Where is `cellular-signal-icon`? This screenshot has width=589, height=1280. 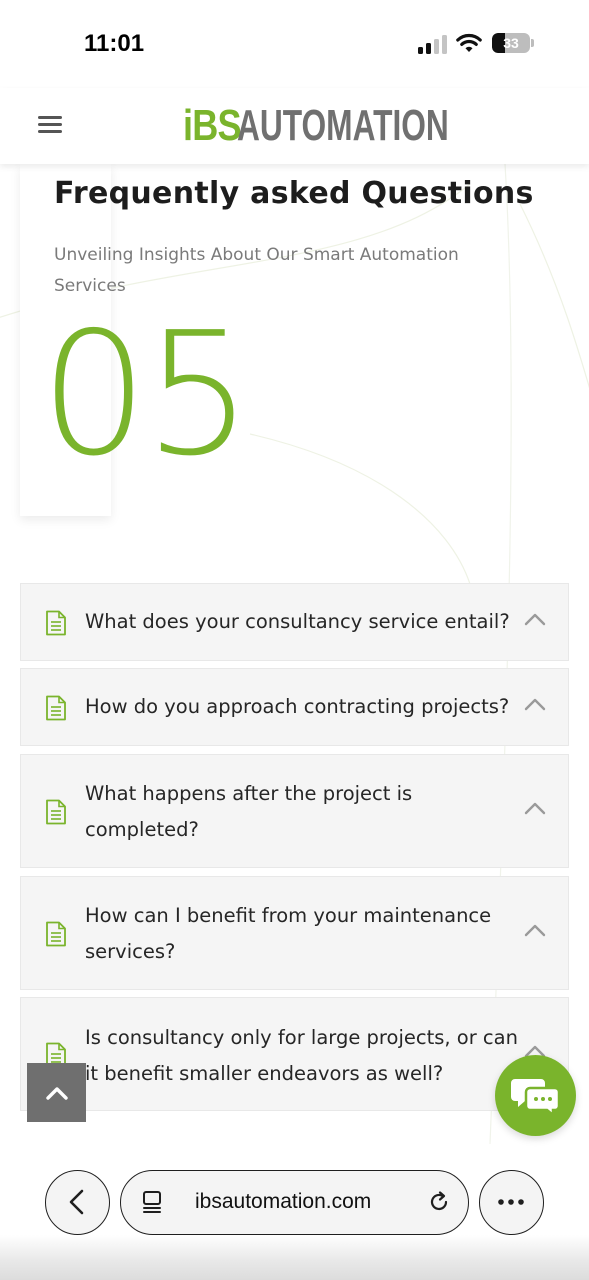
cellular-signal-icon is located at coordinates (433, 44).